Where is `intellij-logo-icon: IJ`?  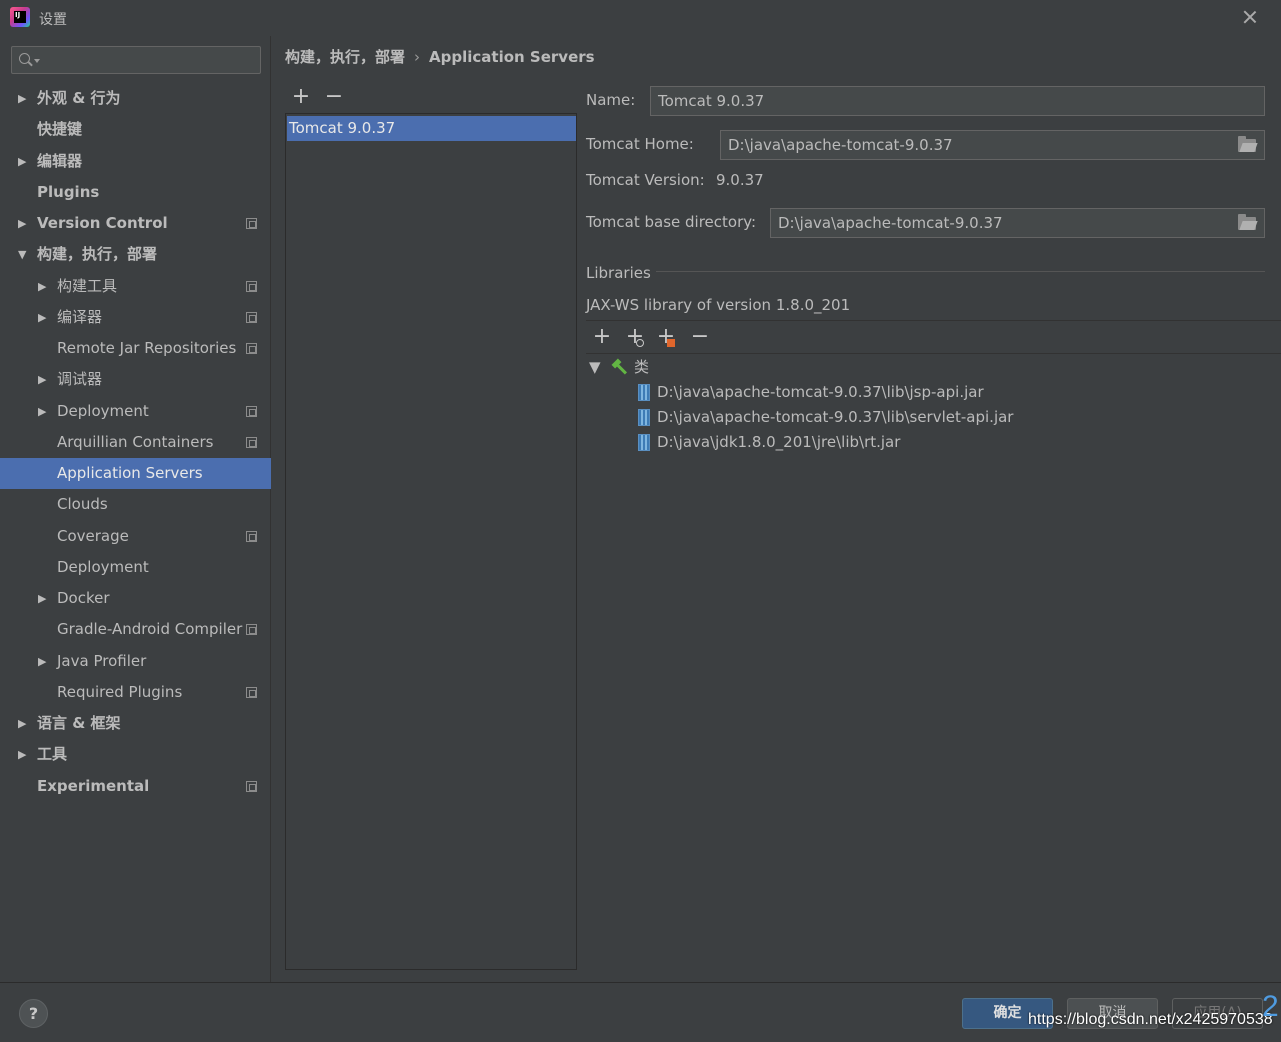
intellij-logo-icon: IJ is located at coordinates (20, 17).